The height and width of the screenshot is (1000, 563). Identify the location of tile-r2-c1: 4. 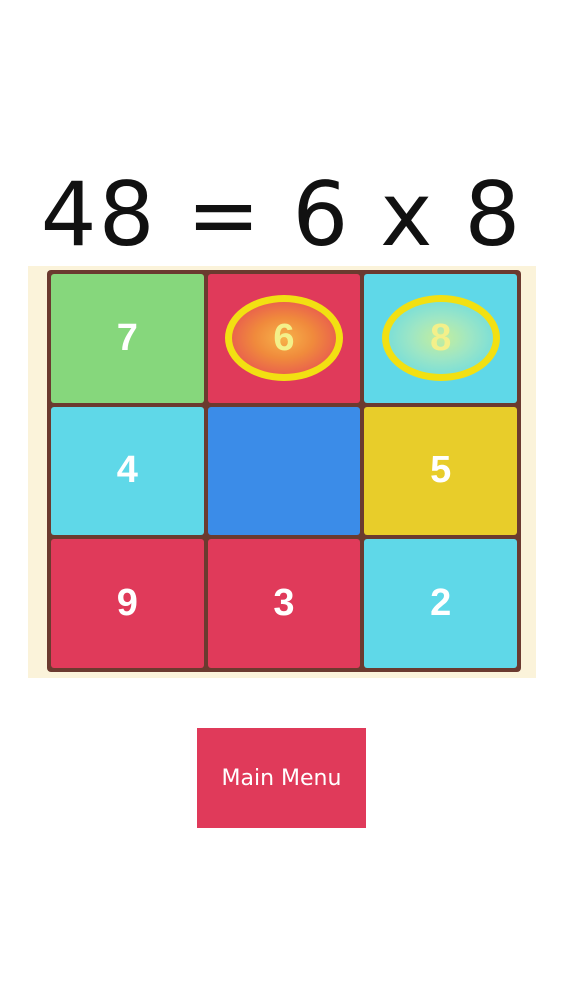
(127, 471).